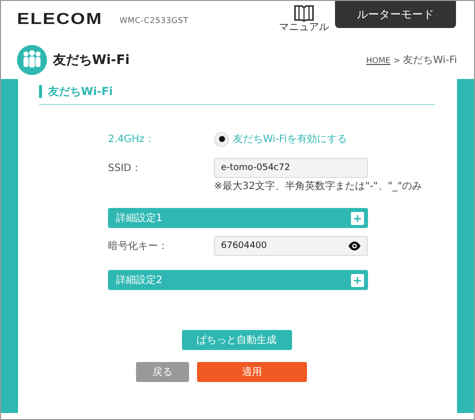  What do you see at coordinates (280, 139) in the screenshot?
I see `enable-radio: 友だちWi-Fiを有効にする` at bounding box center [280, 139].